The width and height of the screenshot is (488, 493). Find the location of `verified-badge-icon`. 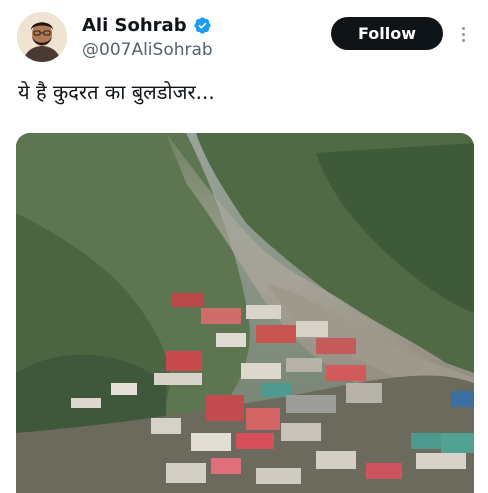

verified-badge-icon is located at coordinates (202, 25).